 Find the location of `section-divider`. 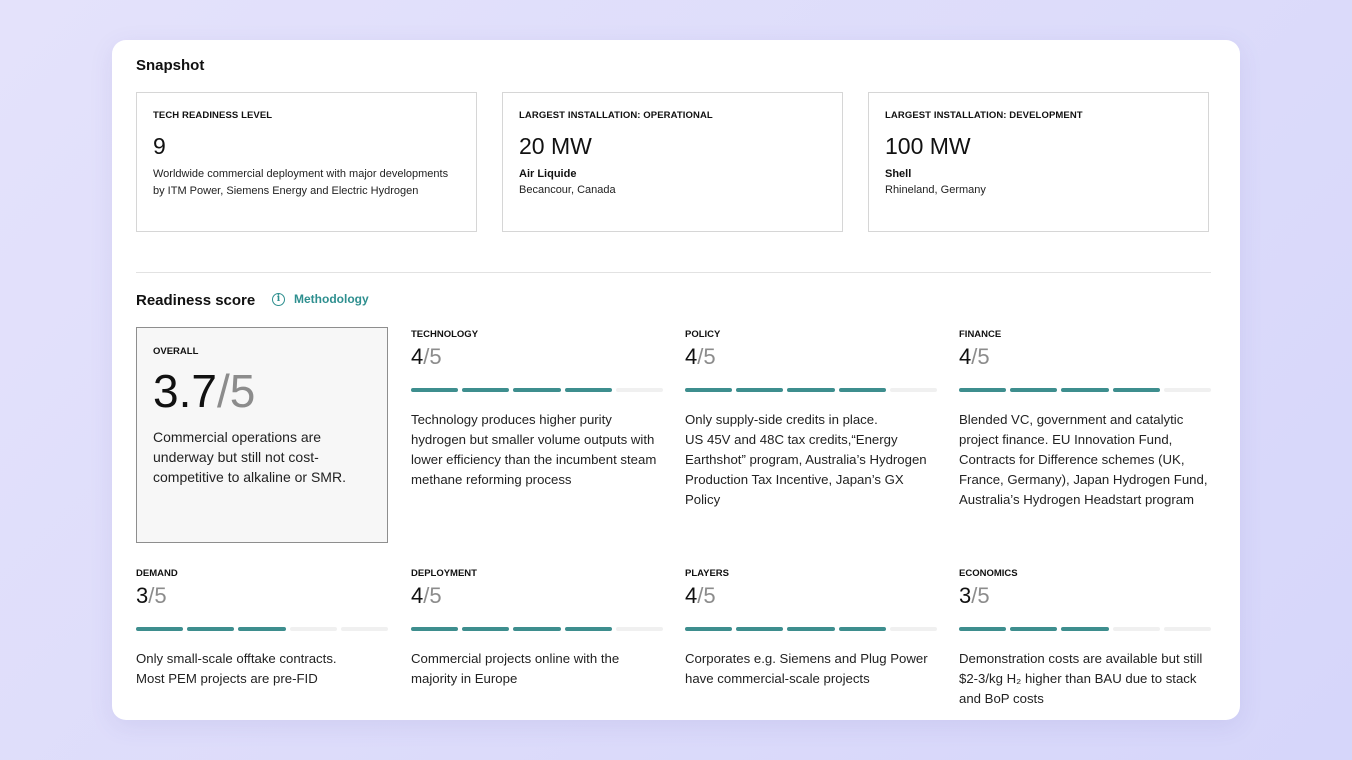

section-divider is located at coordinates (673, 272).